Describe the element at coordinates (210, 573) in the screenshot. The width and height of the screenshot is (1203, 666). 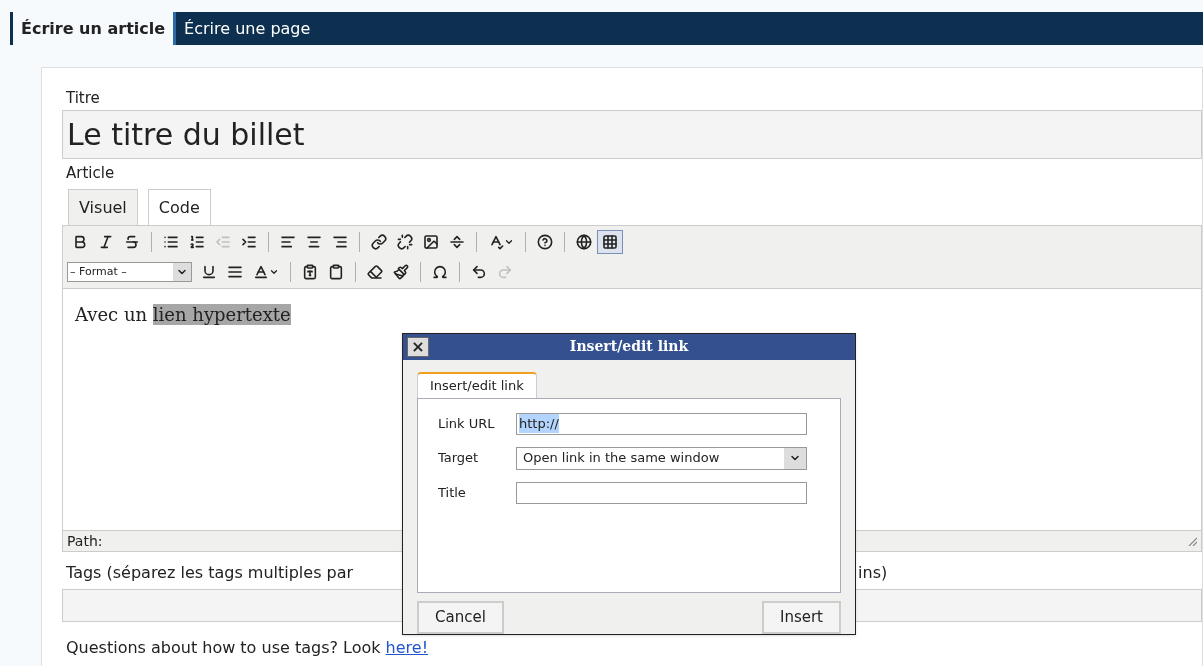
I see `tags-label: Tags (séparez les tags multiples par` at that location.